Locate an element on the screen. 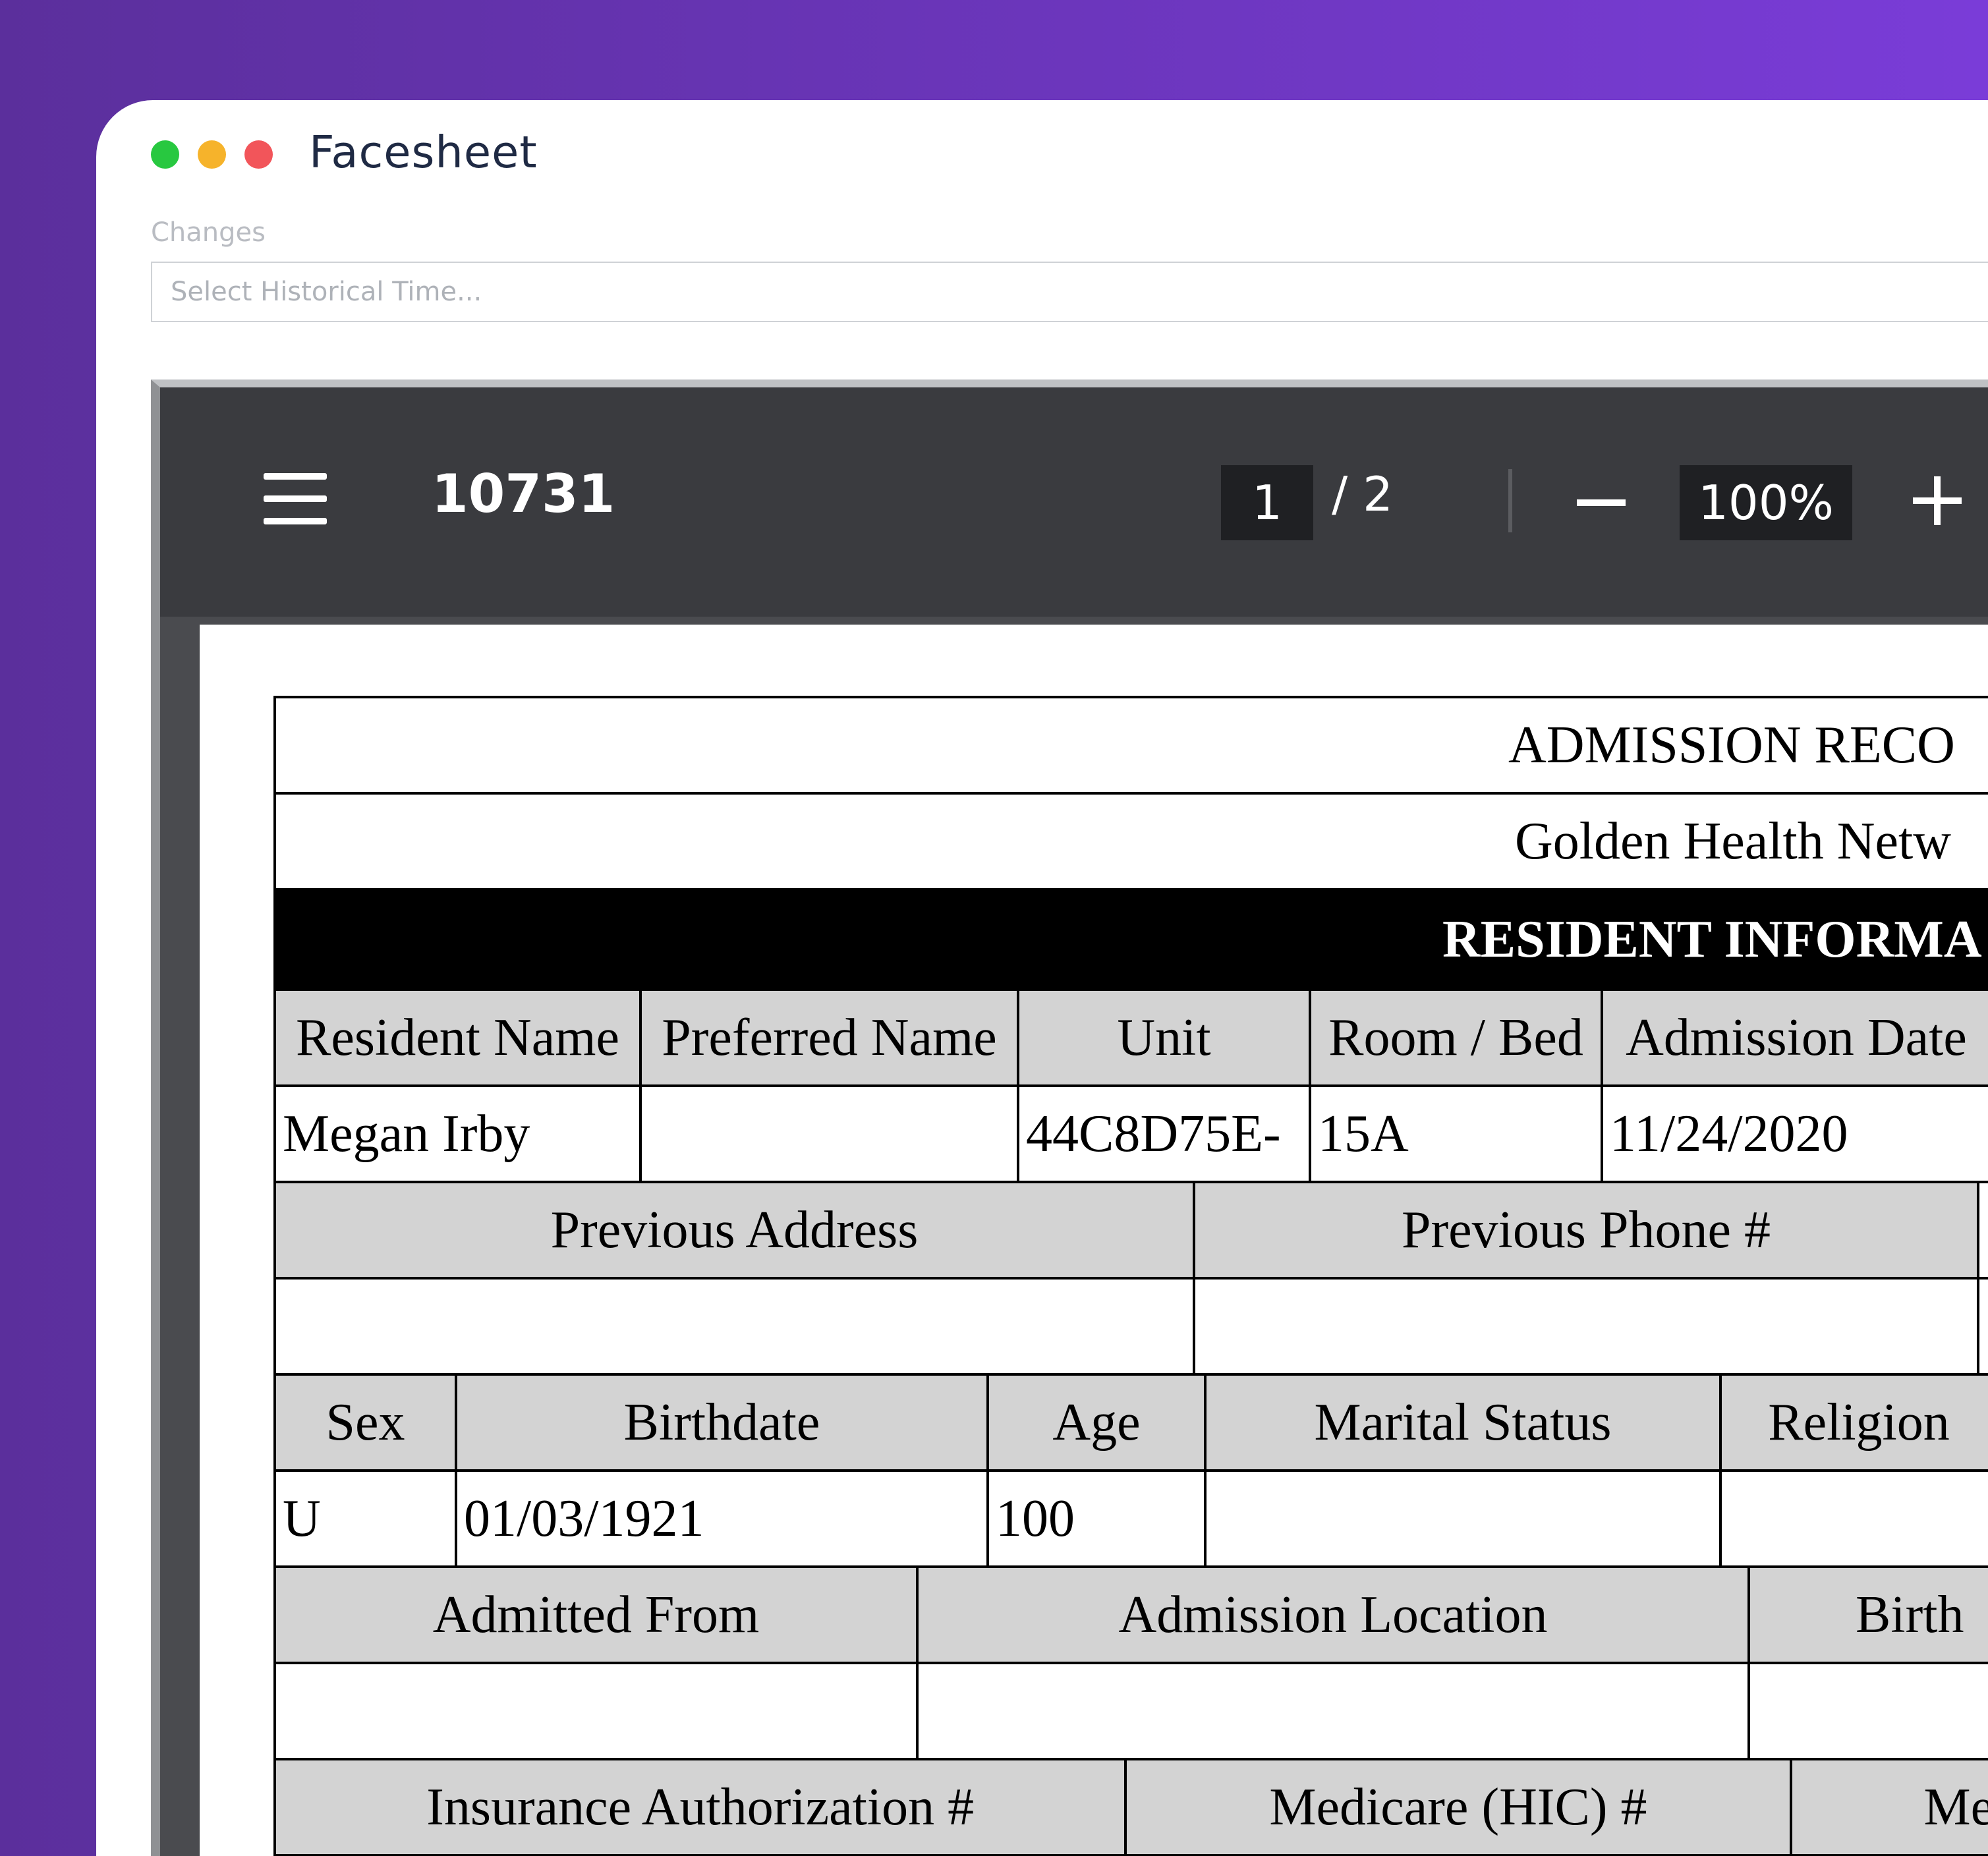  header-room-bed: Room / Bed is located at coordinates (1457, 1037).